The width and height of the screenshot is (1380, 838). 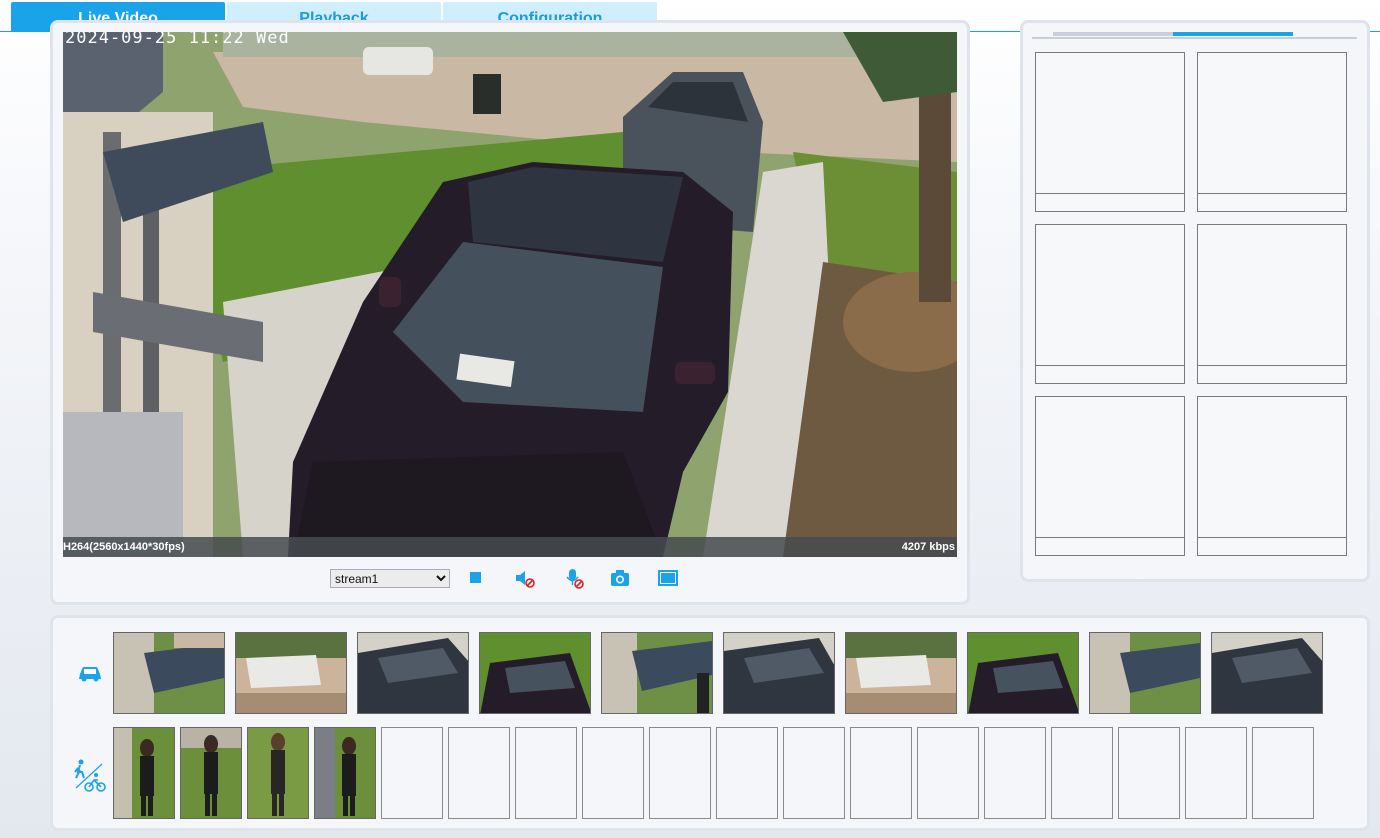 What do you see at coordinates (90, 674) in the screenshot?
I see `car-icon` at bounding box center [90, 674].